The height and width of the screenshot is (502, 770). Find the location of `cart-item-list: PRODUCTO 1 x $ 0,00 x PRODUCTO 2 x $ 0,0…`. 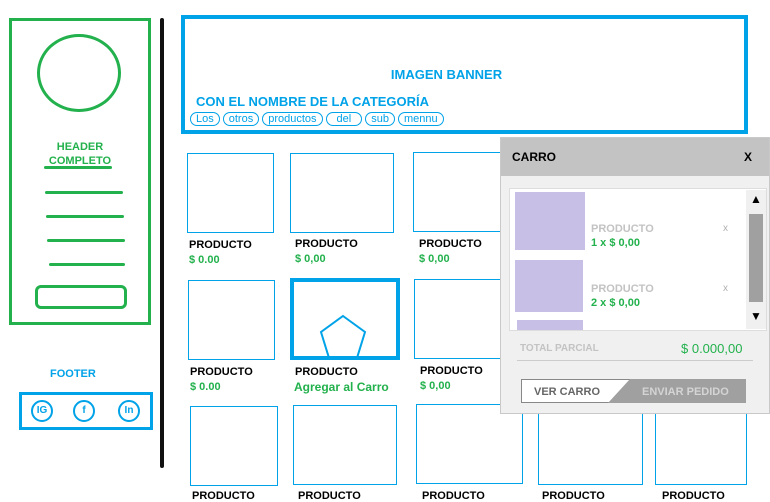

cart-item-list: PRODUCTO 1 x $ 0,00 x PRODUCTO 2 x $ 0,0… is located at coordinates (638, 259).